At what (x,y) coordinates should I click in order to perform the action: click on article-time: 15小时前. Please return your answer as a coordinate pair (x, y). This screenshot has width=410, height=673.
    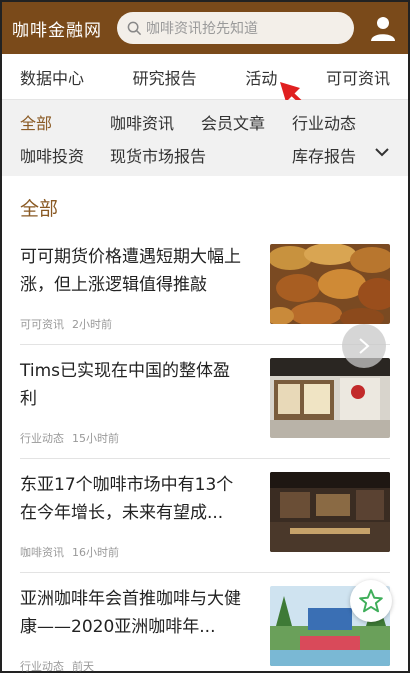
    Looking at the image, I should click on (95, 438).